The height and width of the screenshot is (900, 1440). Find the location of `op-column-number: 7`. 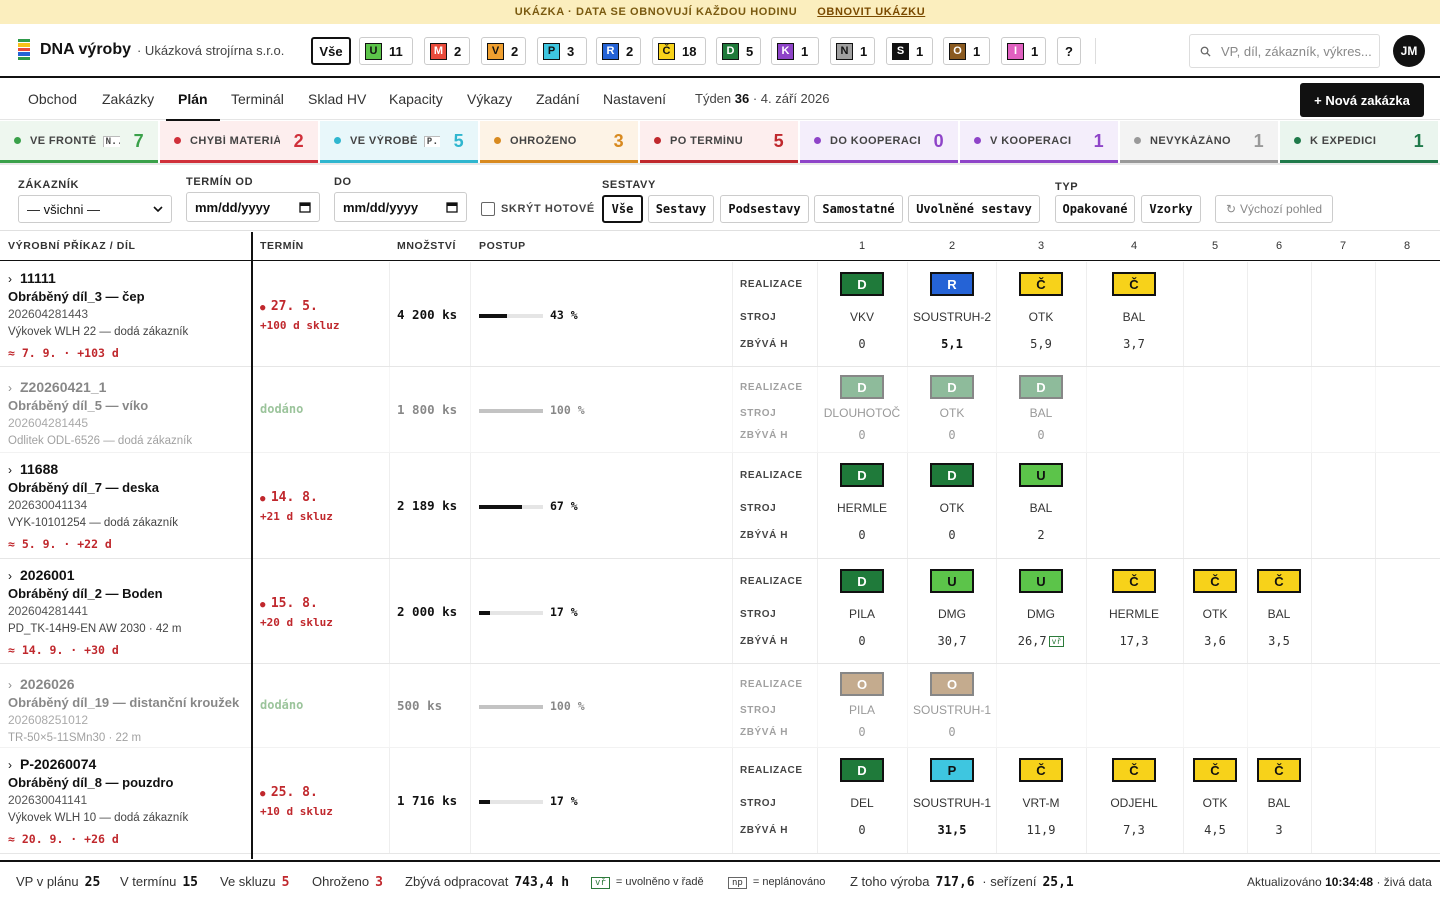

op-column-number: 7 is located at coordinates (1343, 246).